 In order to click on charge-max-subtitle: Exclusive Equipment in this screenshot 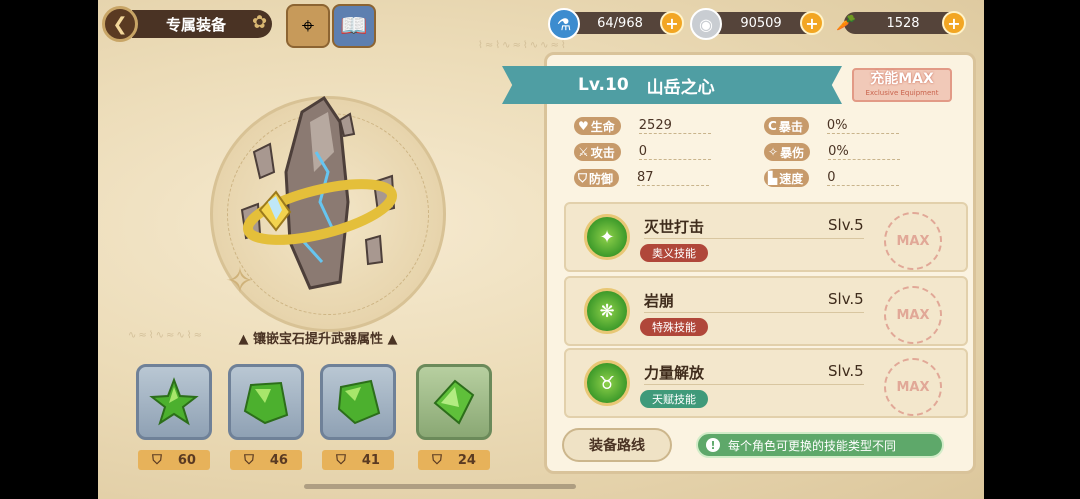, I will do `click(902, 93)`.